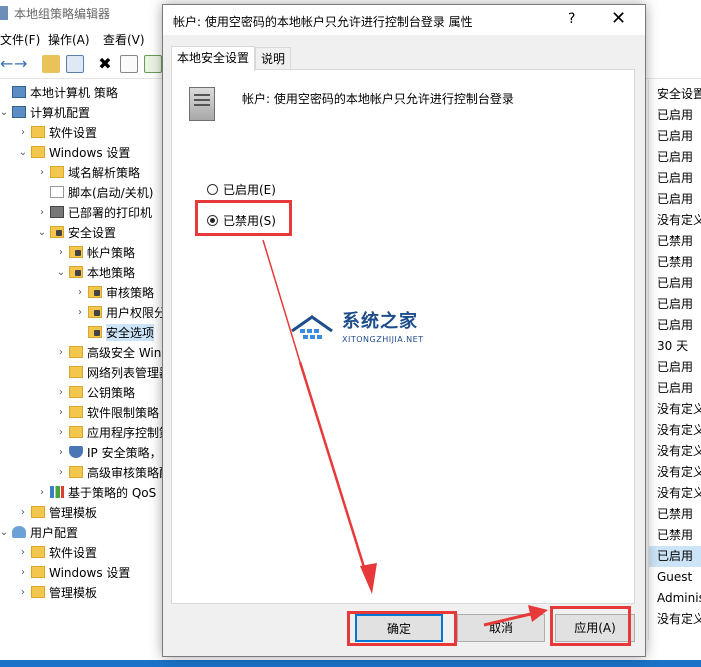  I want to click on tree-item: › 用户权限分, so click(120, 312).